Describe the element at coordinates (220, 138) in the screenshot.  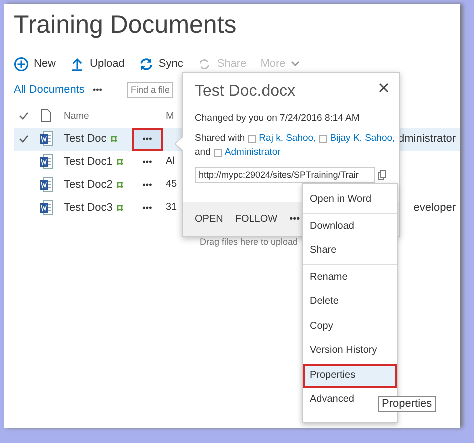
I see `shared-label: Shared with` at that location.